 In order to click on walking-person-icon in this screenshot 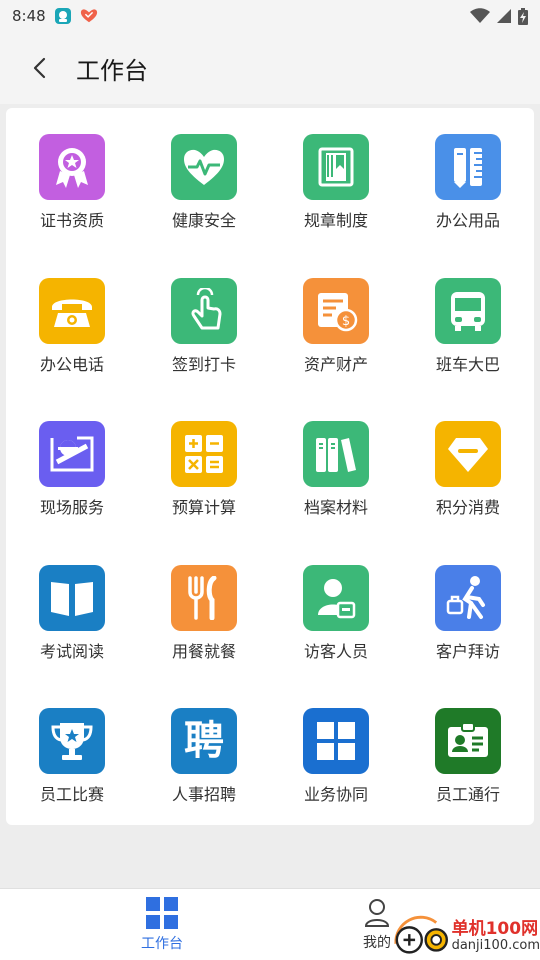, I will do `click(468, 597)`.